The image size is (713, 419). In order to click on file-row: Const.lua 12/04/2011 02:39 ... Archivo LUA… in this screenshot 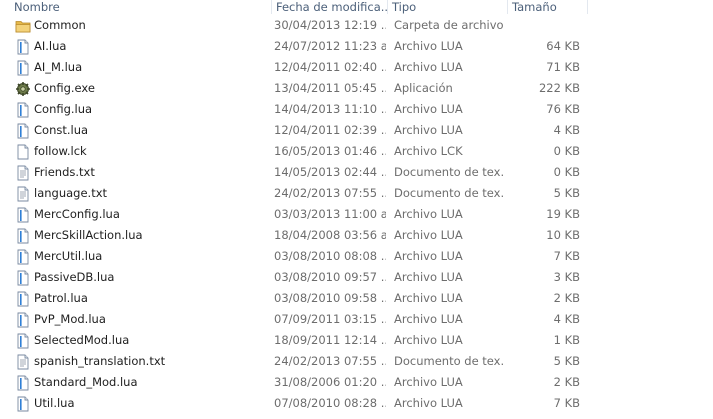, I will do `click(356, 130)`.